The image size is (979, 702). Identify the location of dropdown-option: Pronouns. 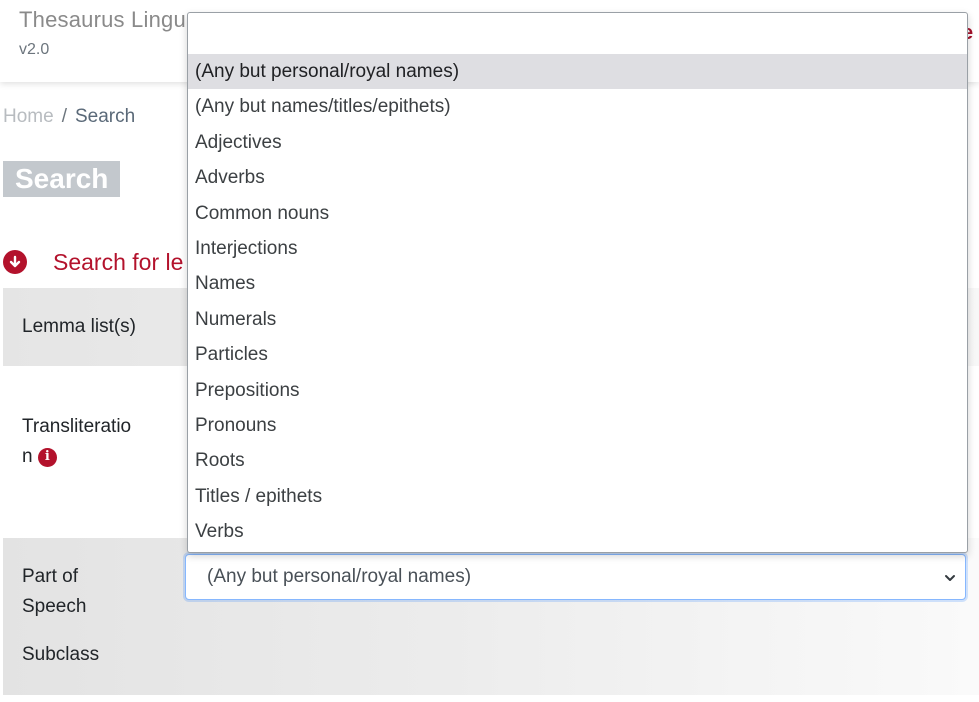
(577, 425).